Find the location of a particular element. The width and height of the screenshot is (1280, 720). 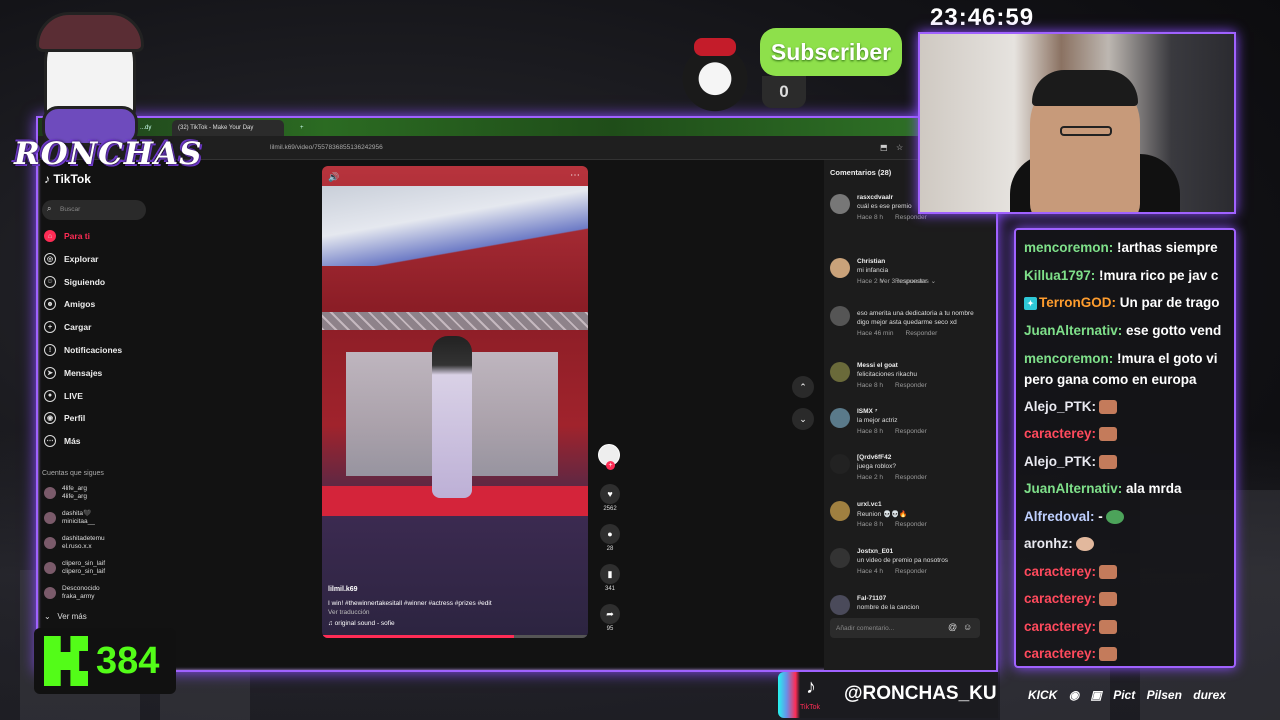

sidebar-item-explorar: ◎ Explorar is located at coordinates (71, 259).